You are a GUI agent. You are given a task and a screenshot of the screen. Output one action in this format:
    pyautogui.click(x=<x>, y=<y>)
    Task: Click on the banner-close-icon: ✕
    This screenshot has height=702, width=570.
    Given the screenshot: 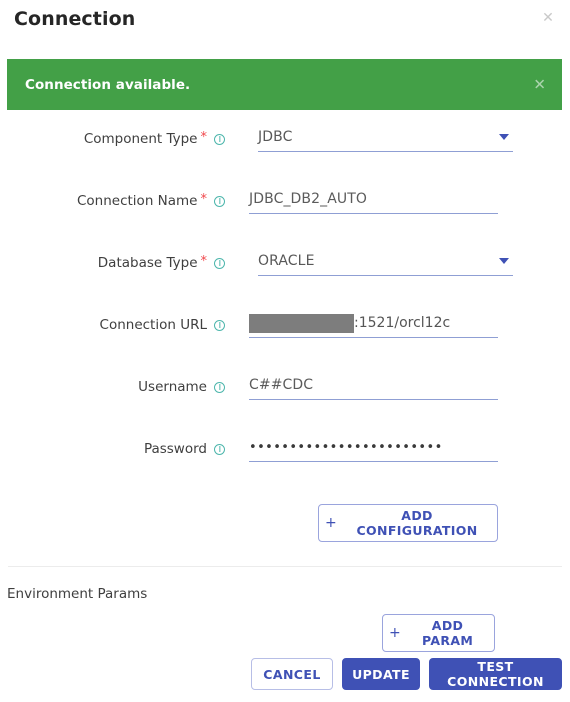 What is the action you would take?
    pyautogui.click(x=539, y=84)
    